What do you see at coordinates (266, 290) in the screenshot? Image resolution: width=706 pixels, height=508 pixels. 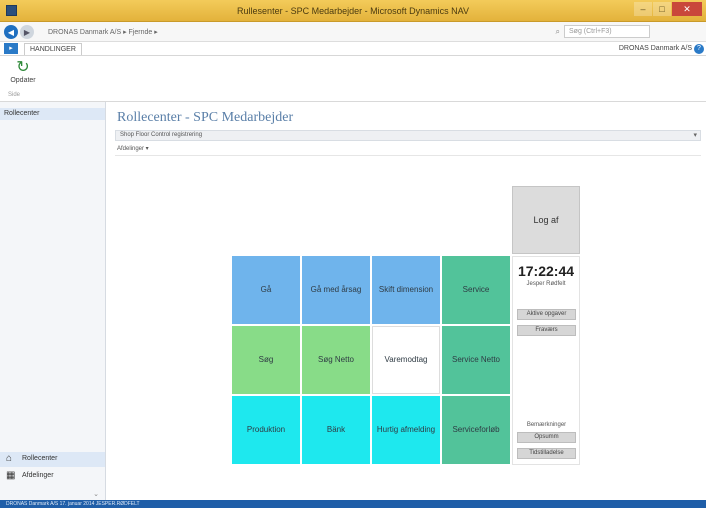 I see `tile-gaa: Gå` at bounding box center [266, 290].